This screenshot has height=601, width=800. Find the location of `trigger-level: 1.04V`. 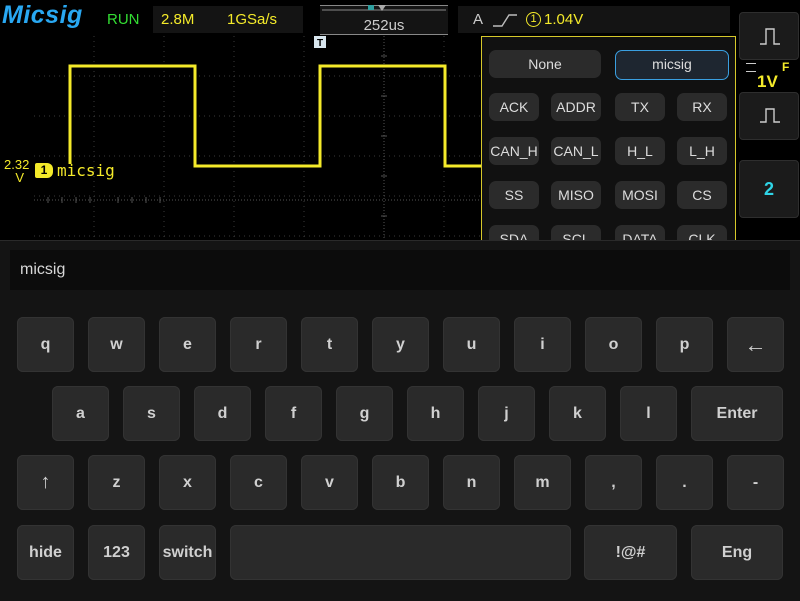

trigger-level: 1.04V is located at coordinates (564, 19).